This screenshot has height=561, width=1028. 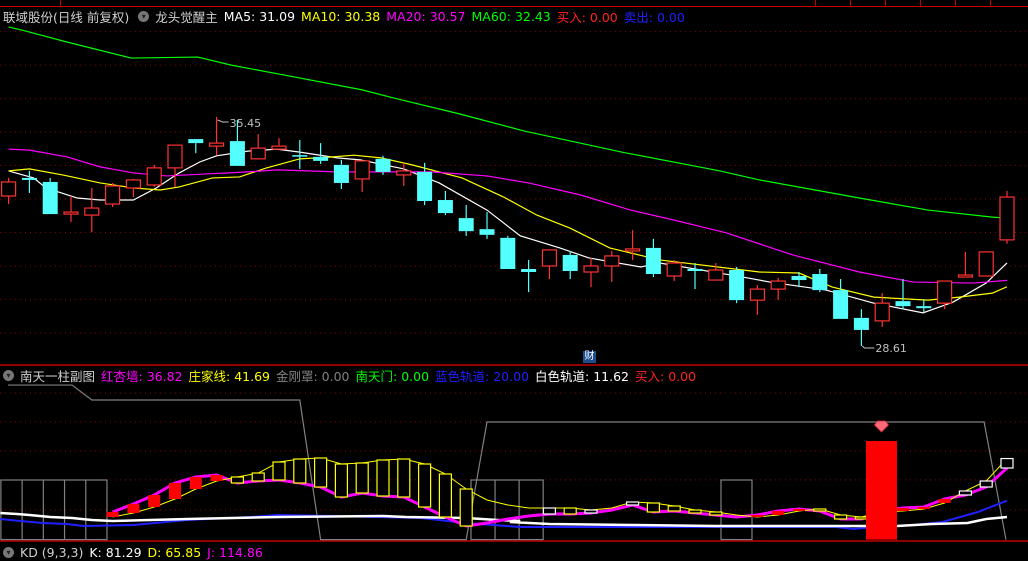 What do you see at coordinates (665, 375) in the screenshot?
I see `sub-buy-legend: 买入: 0.00` at bounding box center [665, 375].